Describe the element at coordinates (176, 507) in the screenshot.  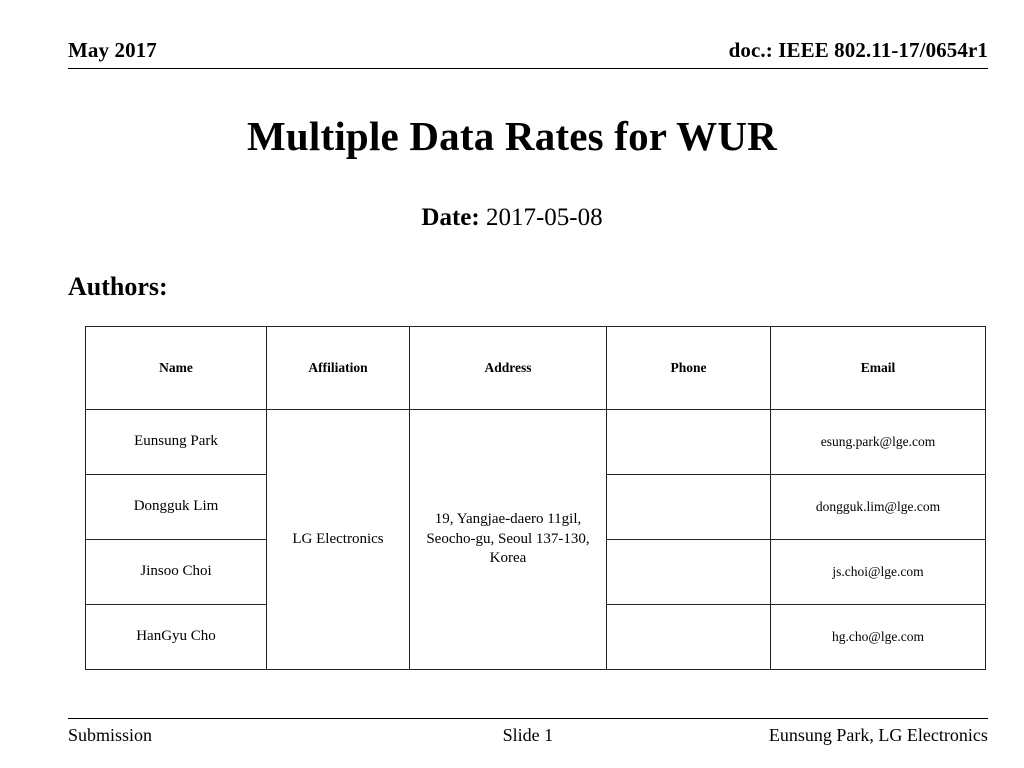
I see `cell-name: Dongguk Lim` at that location.